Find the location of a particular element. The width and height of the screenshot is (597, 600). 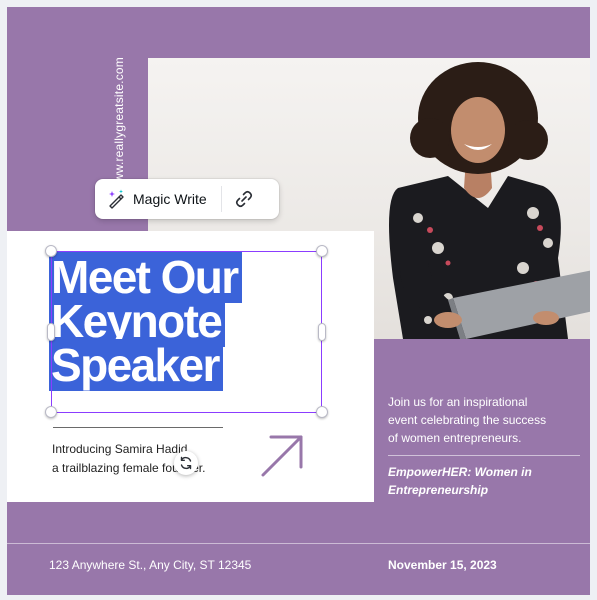

website-label: www.reallygreatsite.com is located at coordinates (119, 124).